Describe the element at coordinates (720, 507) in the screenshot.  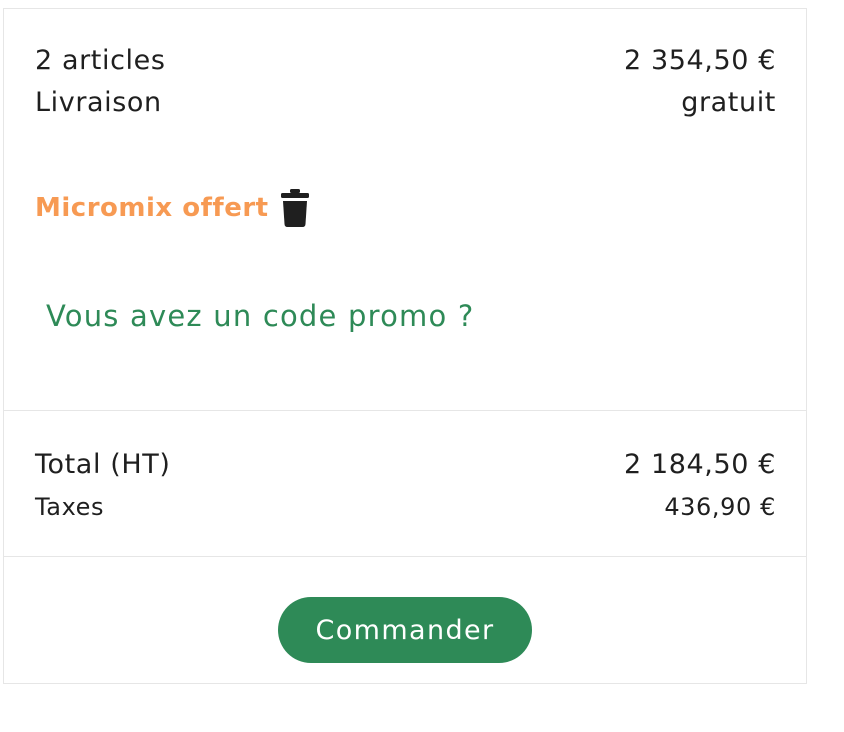
I see `taxes-value: 436,90 €` at that location.